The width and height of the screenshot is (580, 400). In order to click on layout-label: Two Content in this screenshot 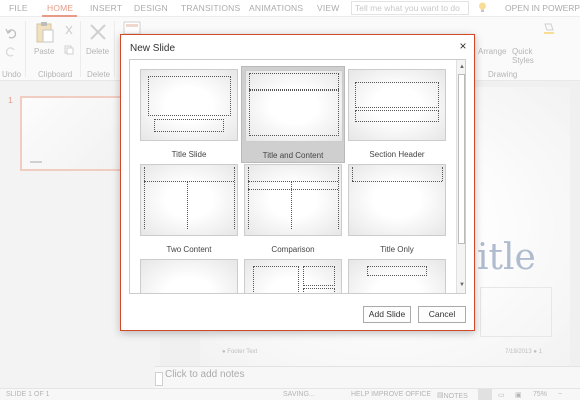, I will do `click(189, 249)`.